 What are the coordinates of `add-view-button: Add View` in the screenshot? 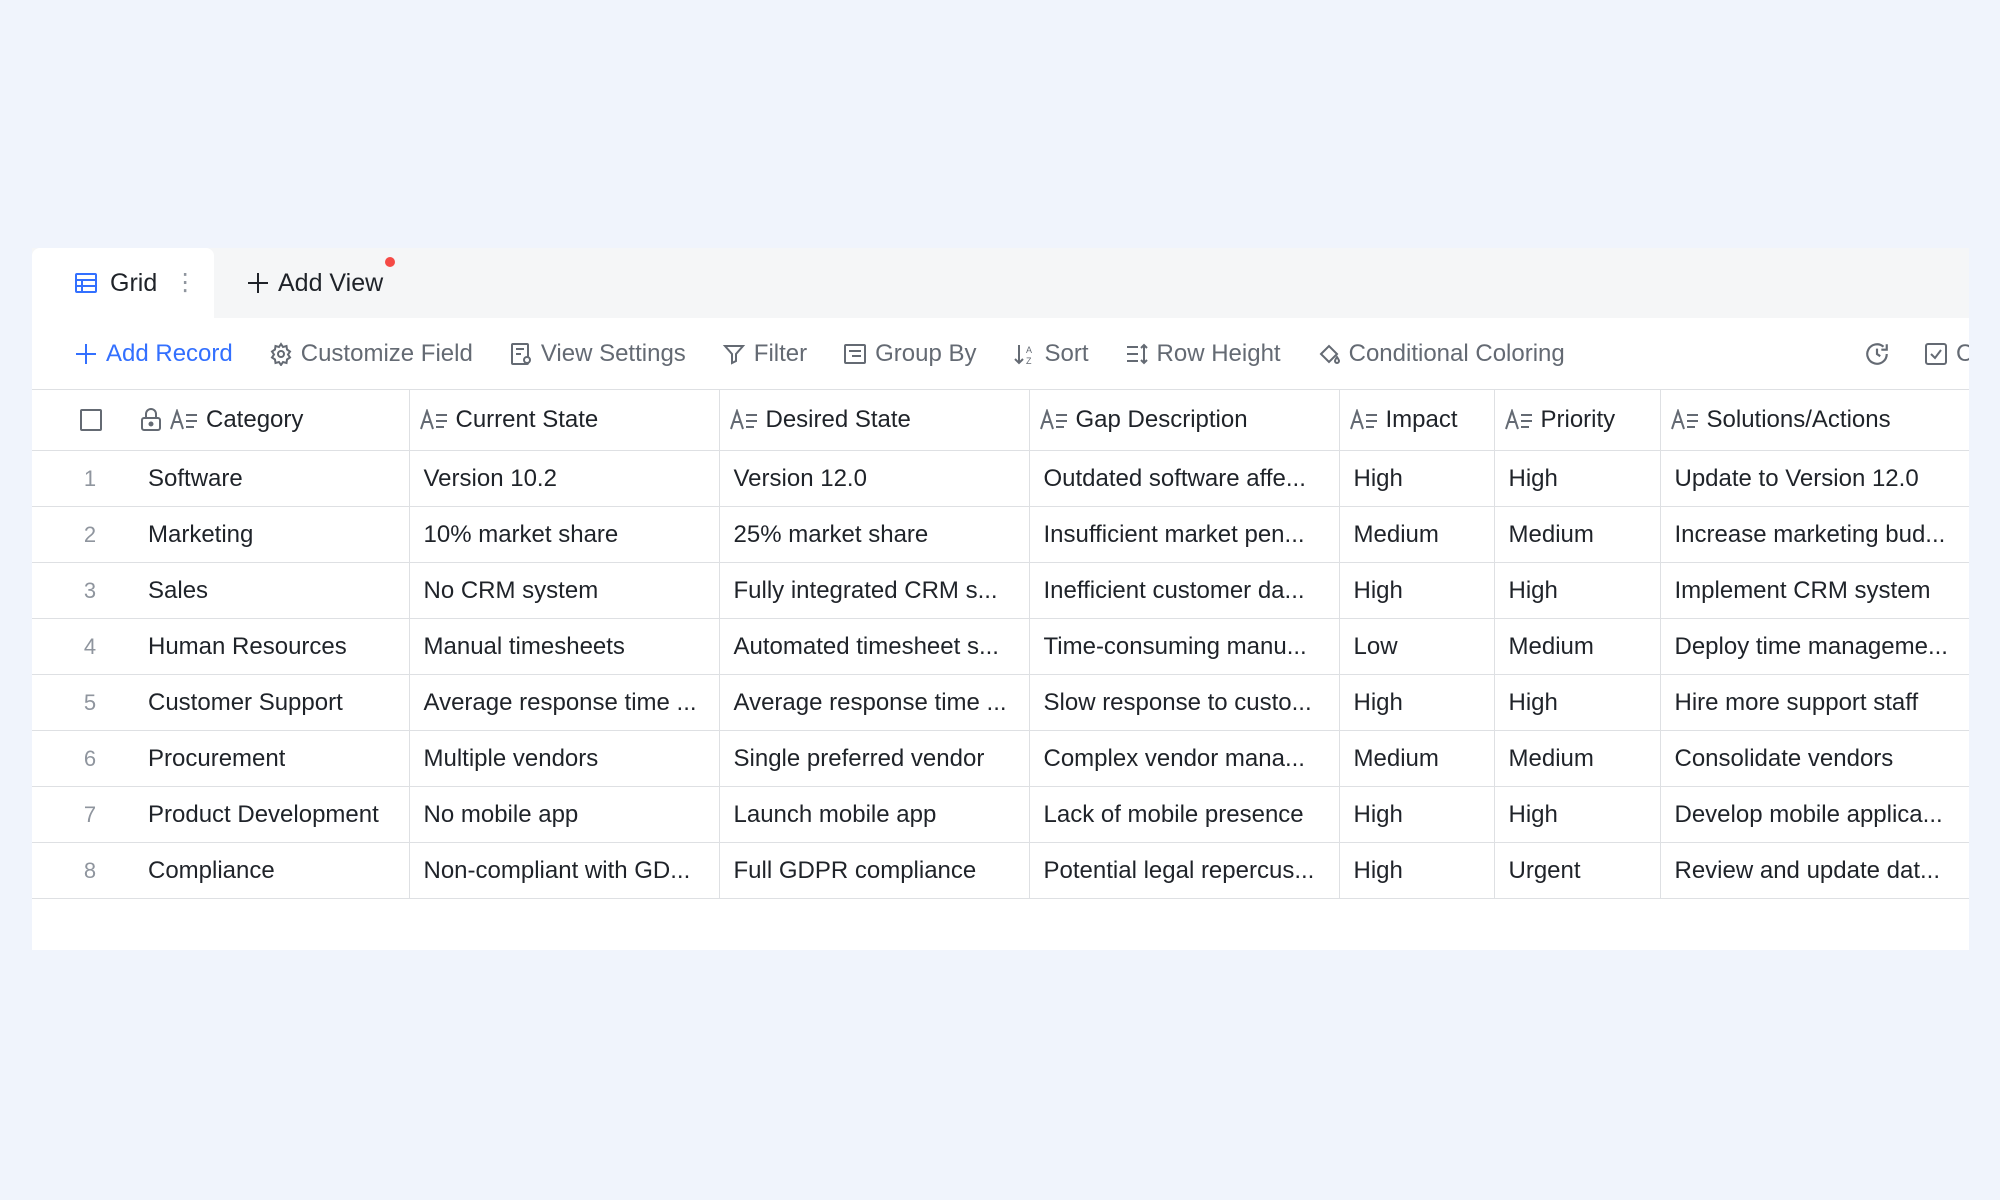 It's located at (314, 283).